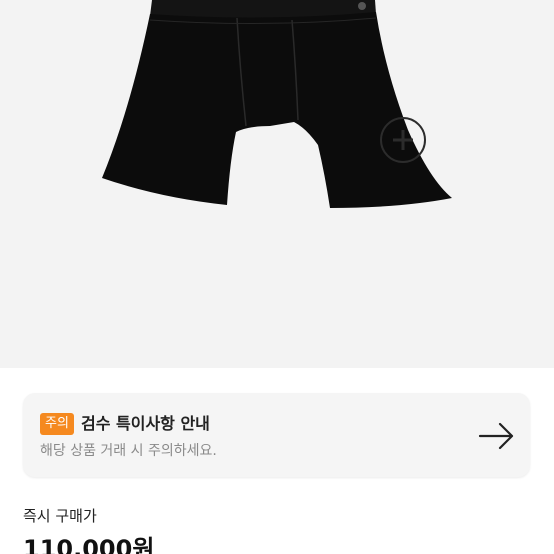 Image resolution: width=554 pixels, height=554 pixels. Describe the element at coordinates (60, 516) in the screenshot. I see `instant-buy-price-label: 즉시 구매가` at that location.